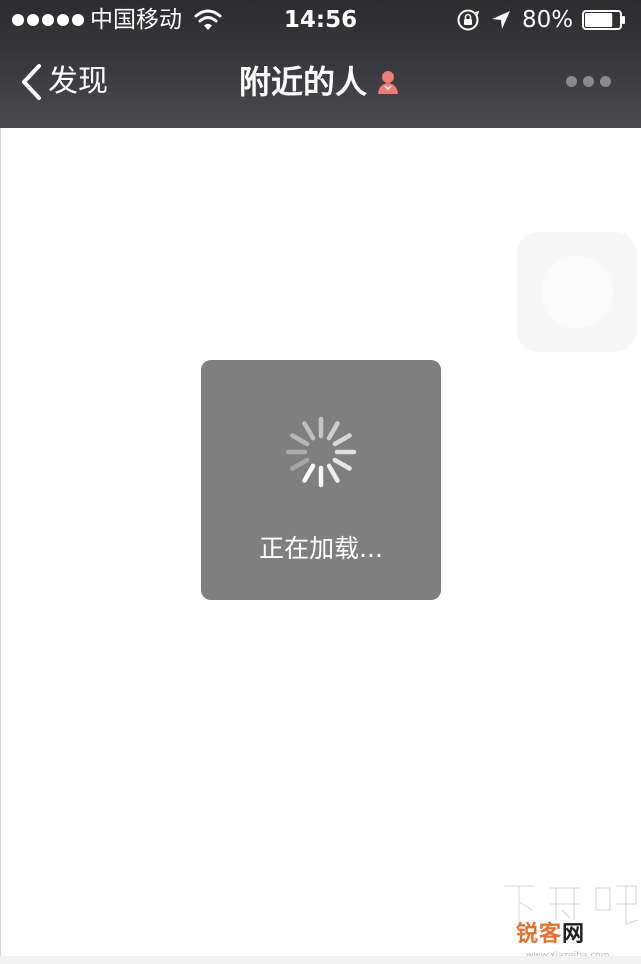 This screenshot has height=964, width=641. Describe the element at coordinates (501, 20) in the screenshot. I see `location-arrow-icon` at that location.